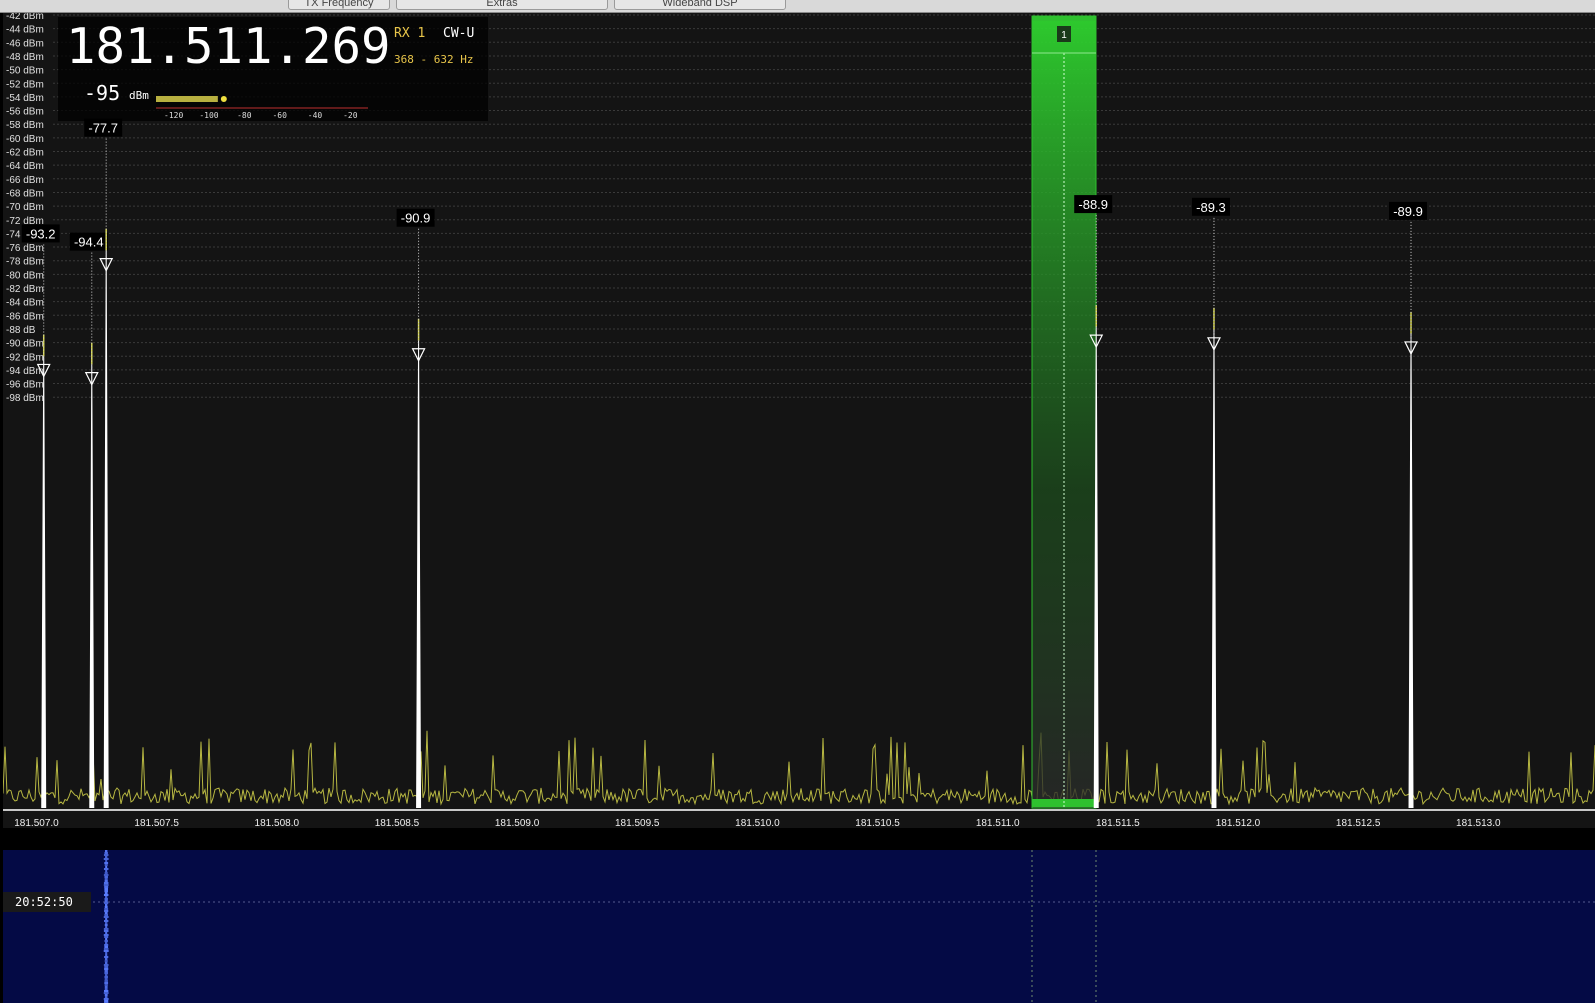 This screenshot has width=1595, height=1003. I want to click on s-meter-tick-label: -60, so click(279, 115).